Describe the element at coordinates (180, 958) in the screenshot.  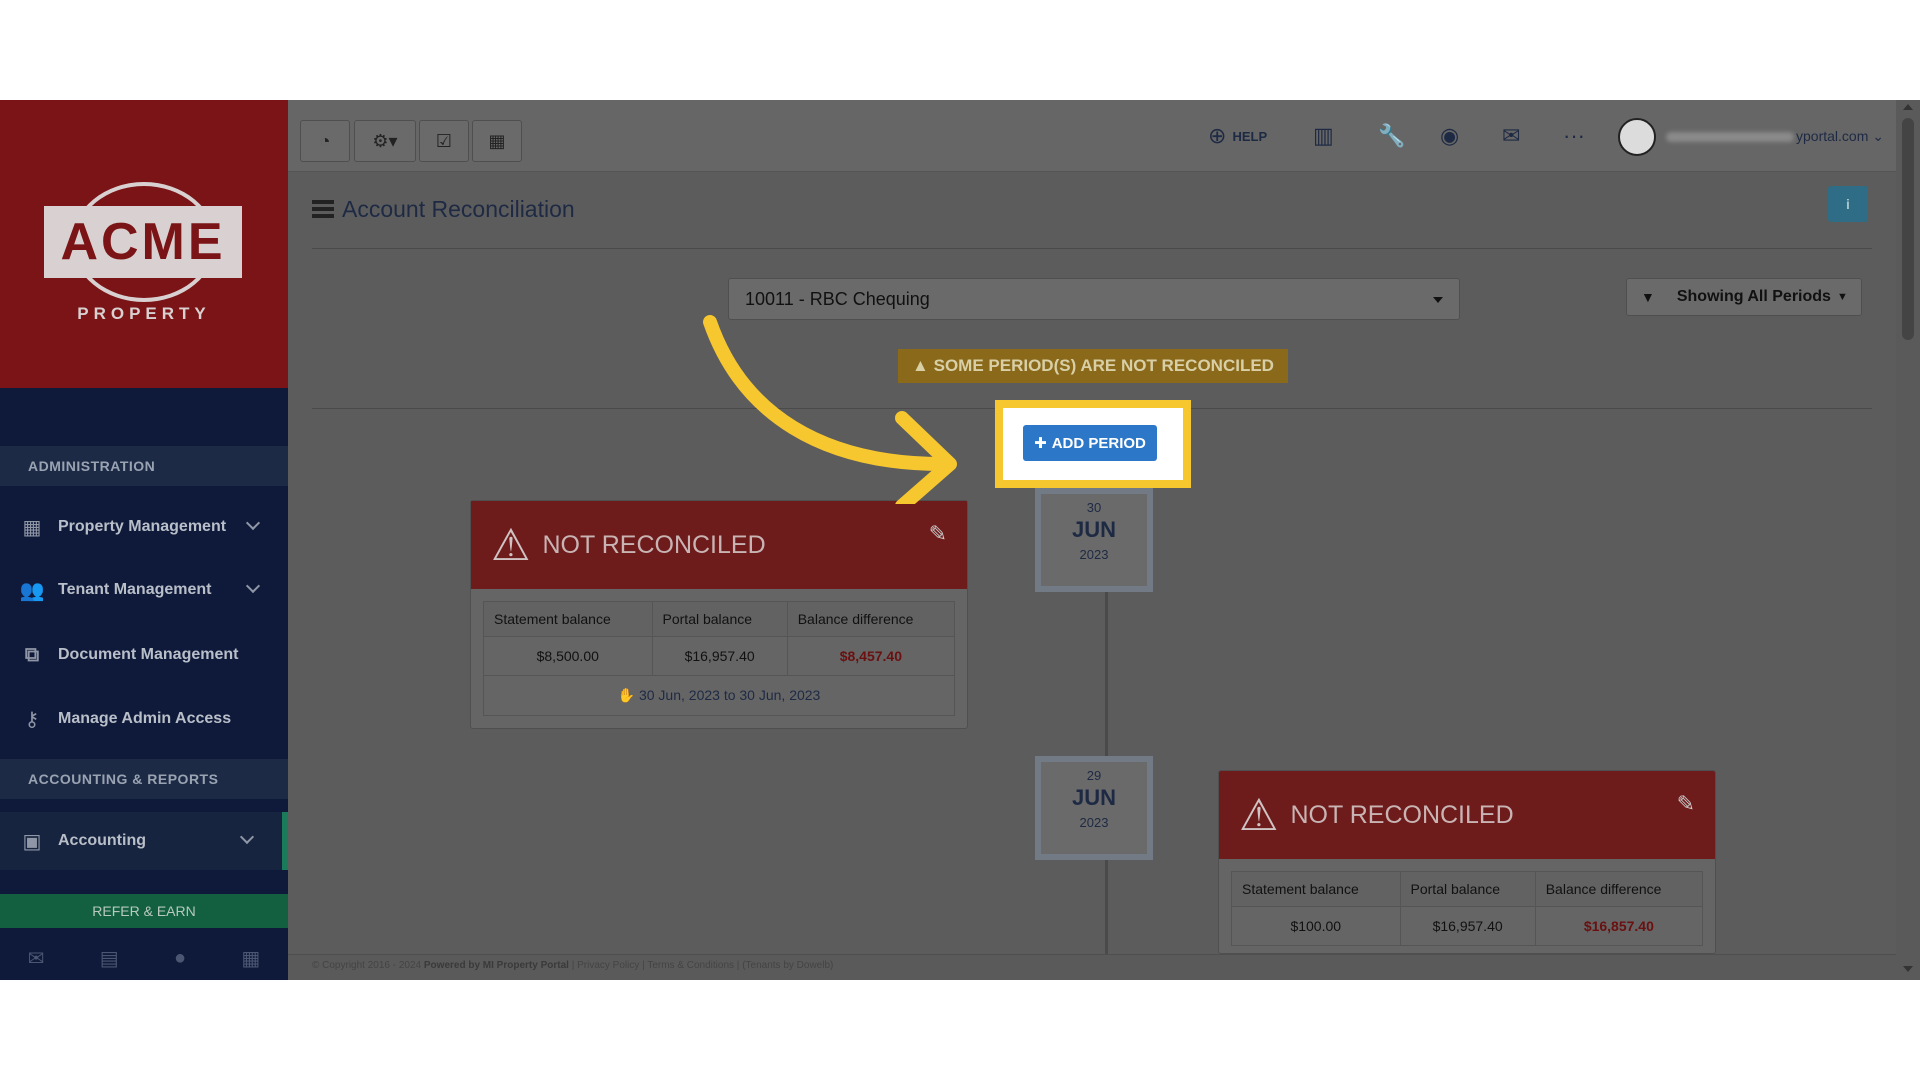
I see `person-icon: ●` at that location.